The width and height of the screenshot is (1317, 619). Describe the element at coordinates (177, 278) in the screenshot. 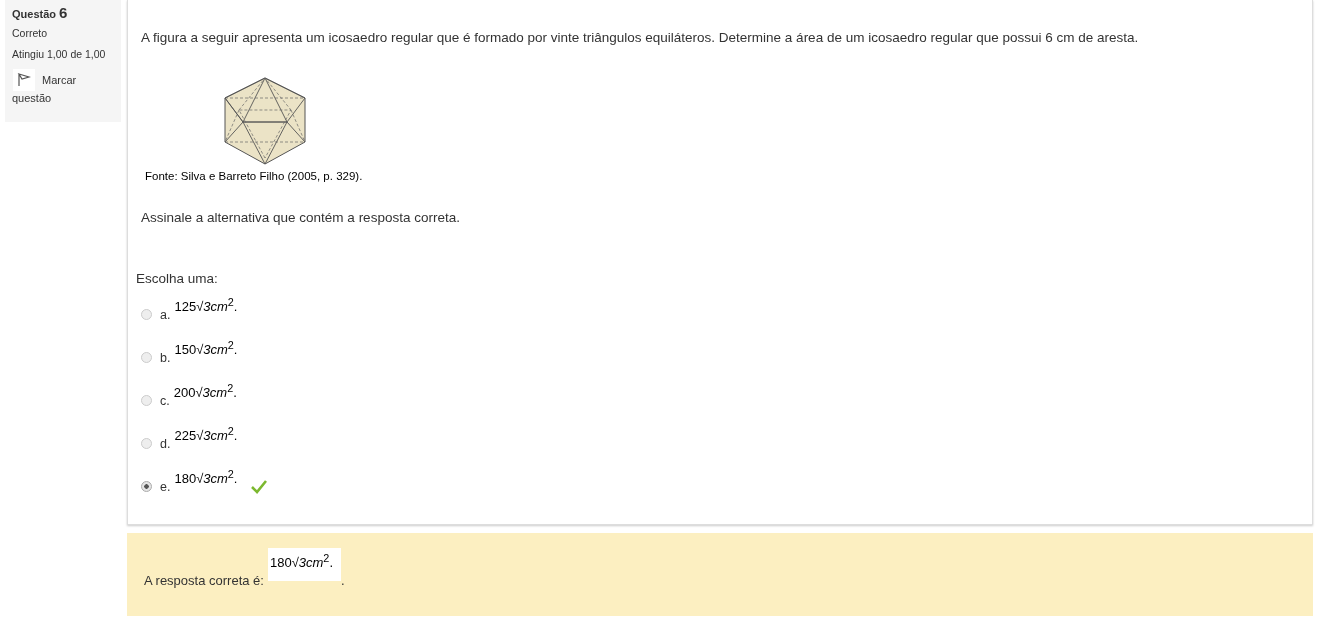

I see `prompt-text: Escolha uma:` at that location.